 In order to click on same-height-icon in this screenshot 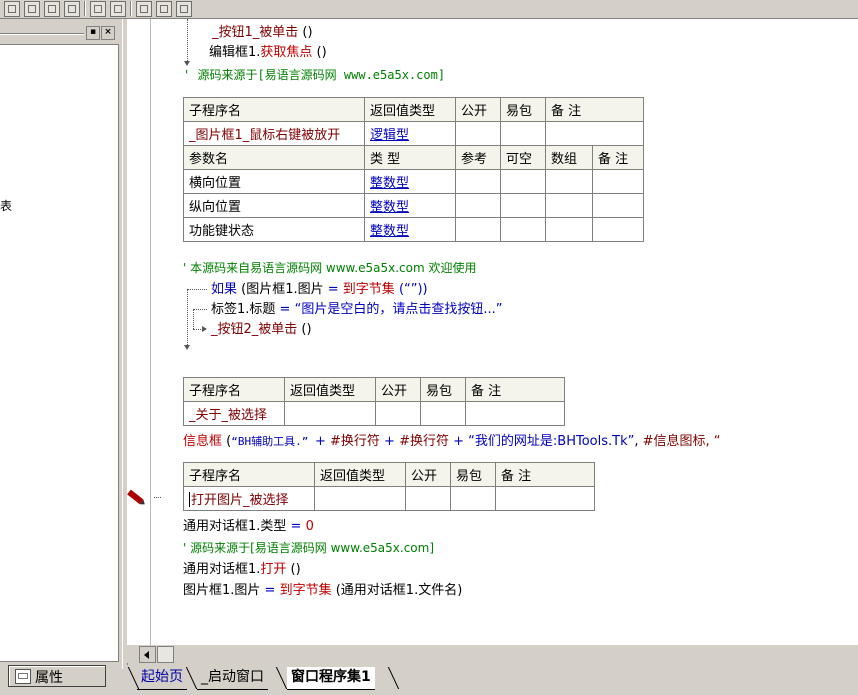, I will do `click(164, 9)`.